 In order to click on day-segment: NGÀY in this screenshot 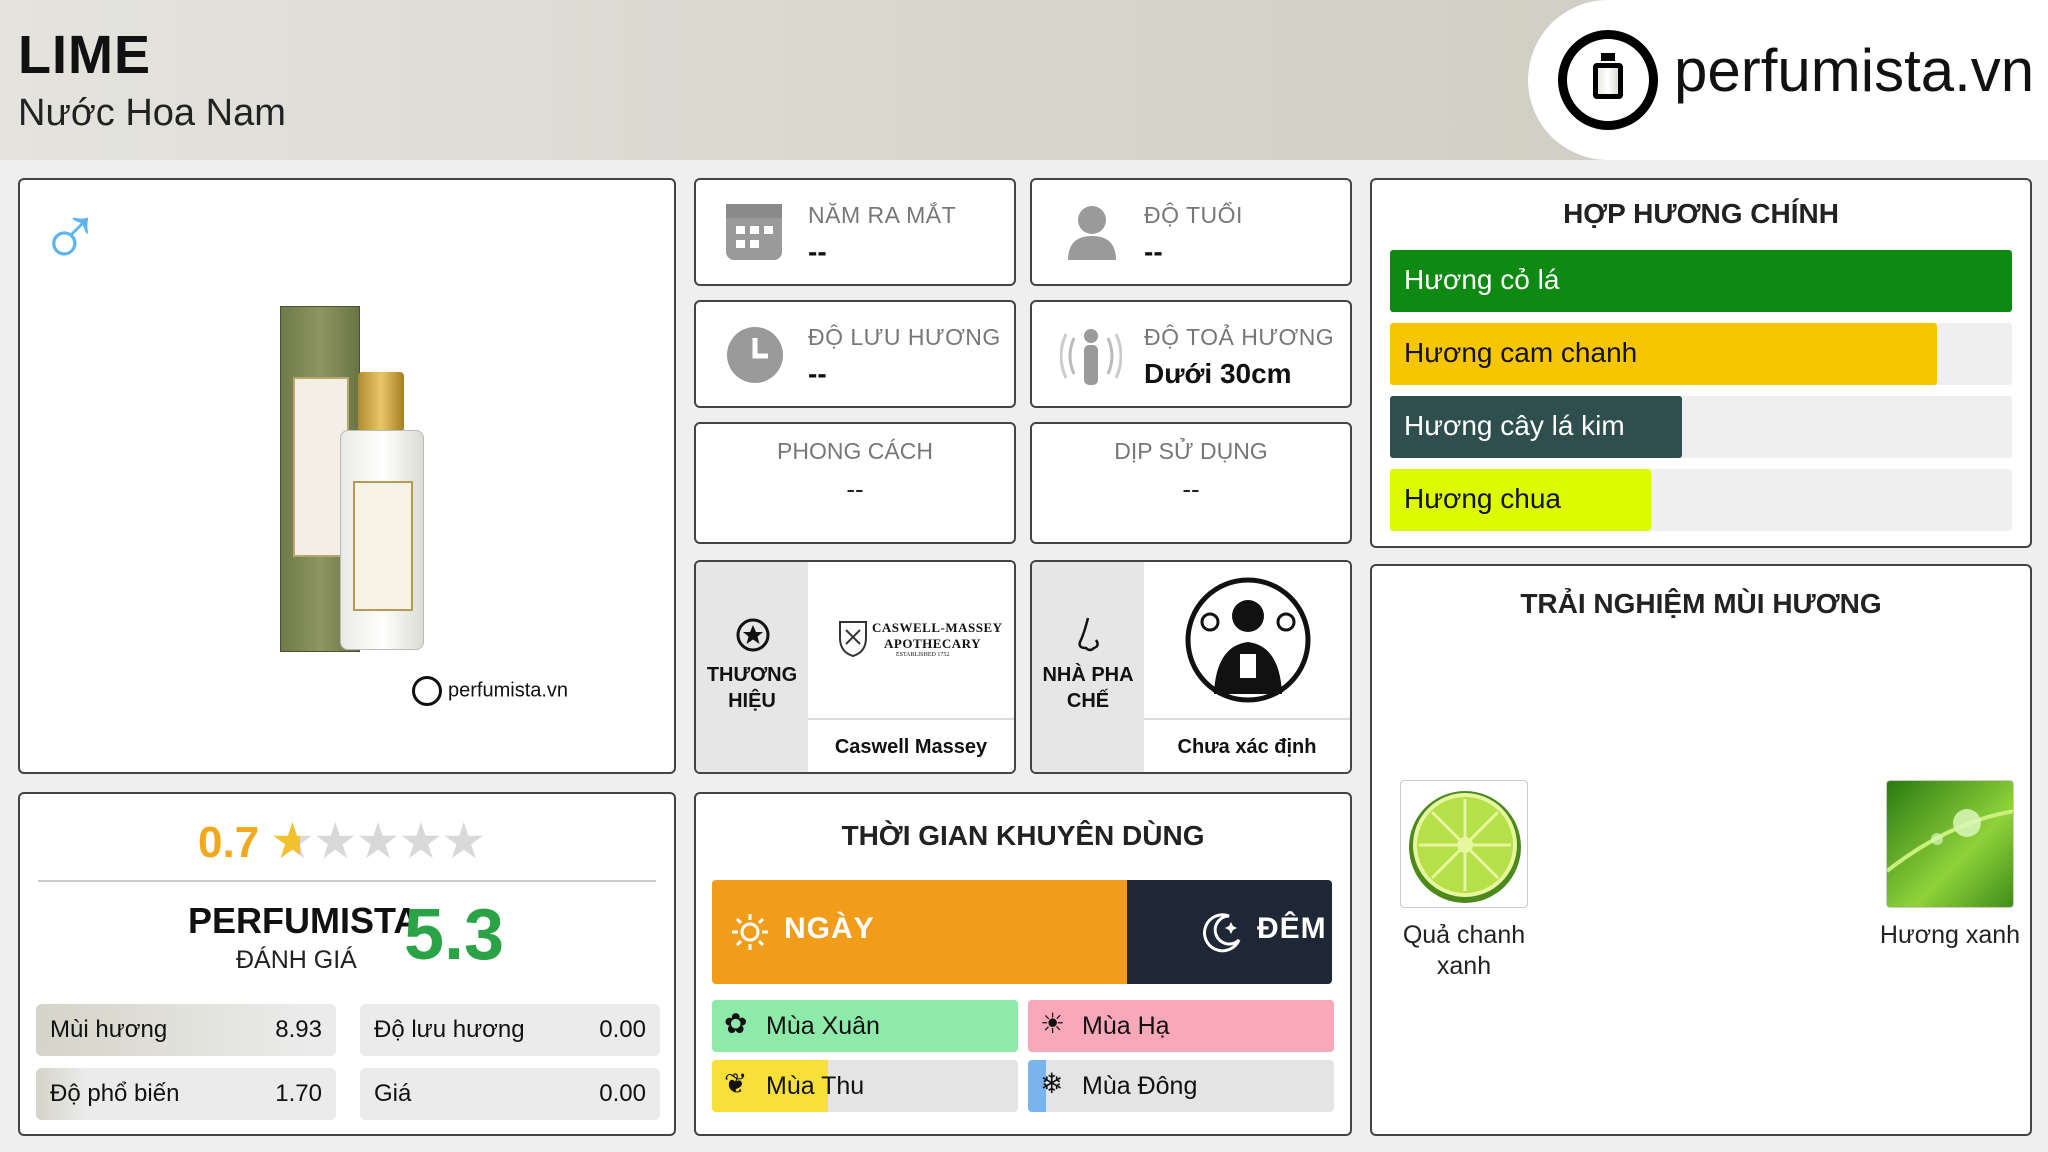, I will do `click(919, 932)`.